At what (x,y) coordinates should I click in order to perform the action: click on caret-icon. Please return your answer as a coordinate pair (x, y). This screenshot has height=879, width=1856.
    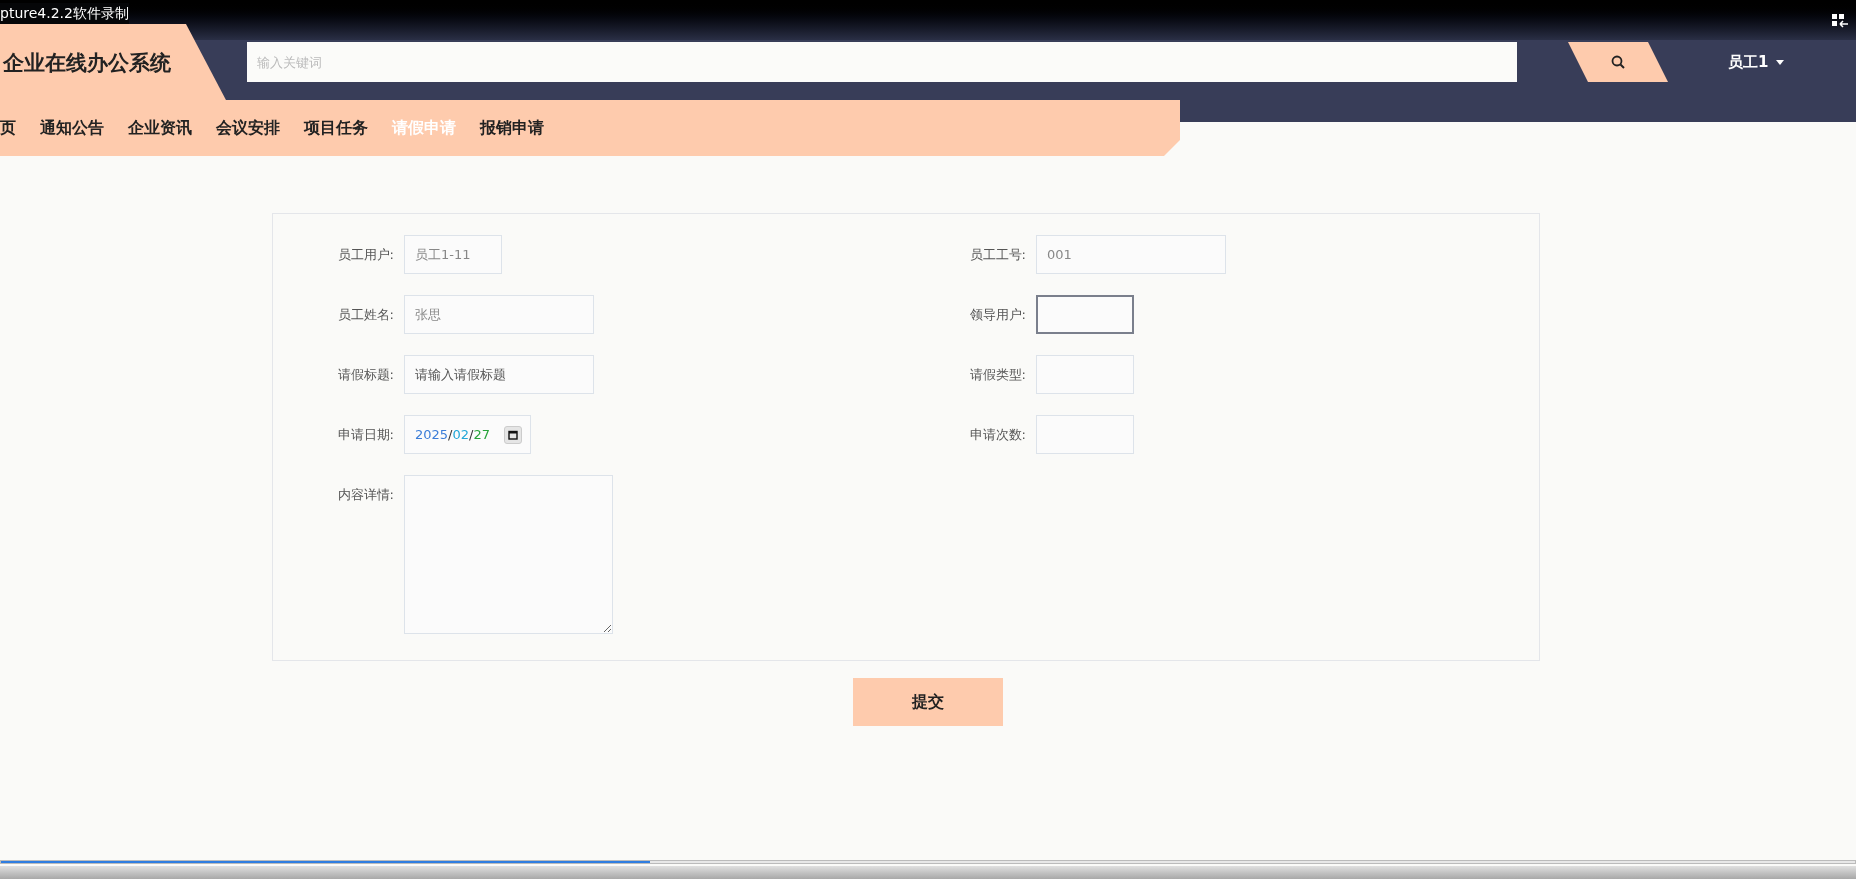
    Looking at the image, I should click on (1780, 62).